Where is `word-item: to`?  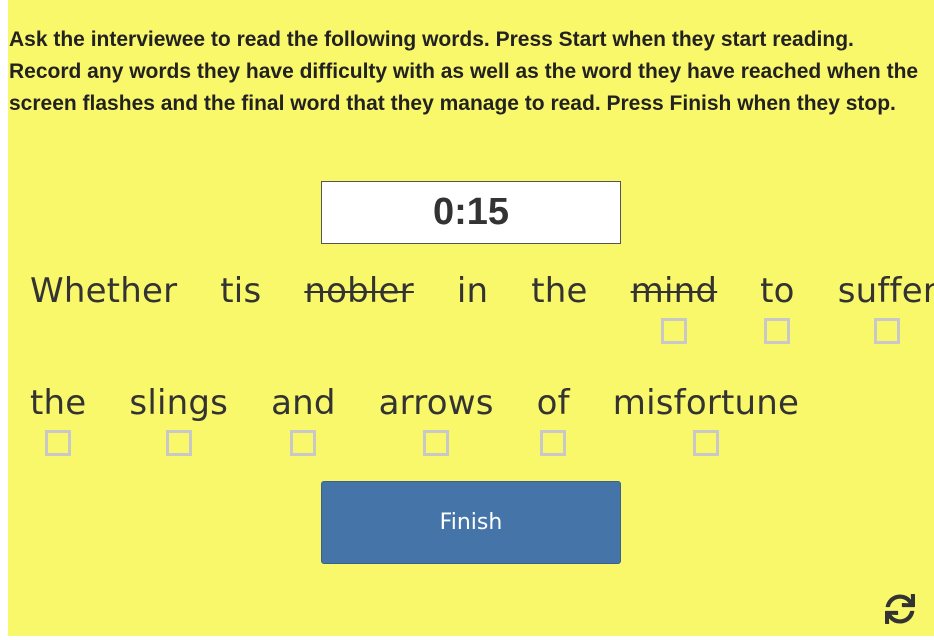
word-item: to is located at coordinates (777, 306).